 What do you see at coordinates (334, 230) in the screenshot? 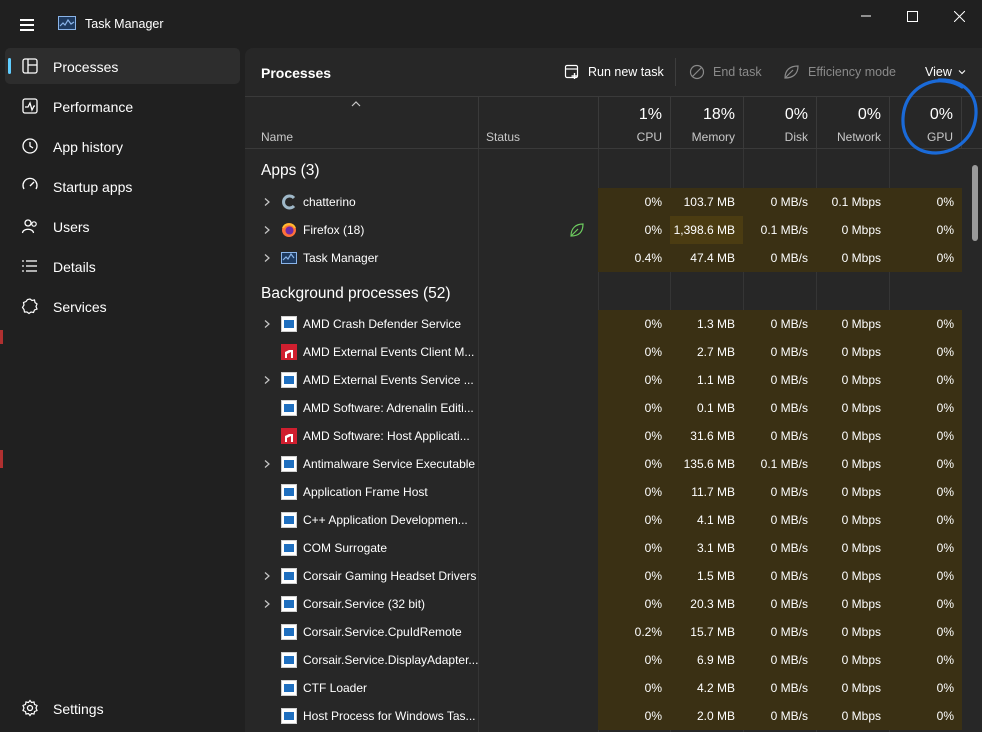
I see `process-name: Firefox (18)` at bounding box center [334, 230].